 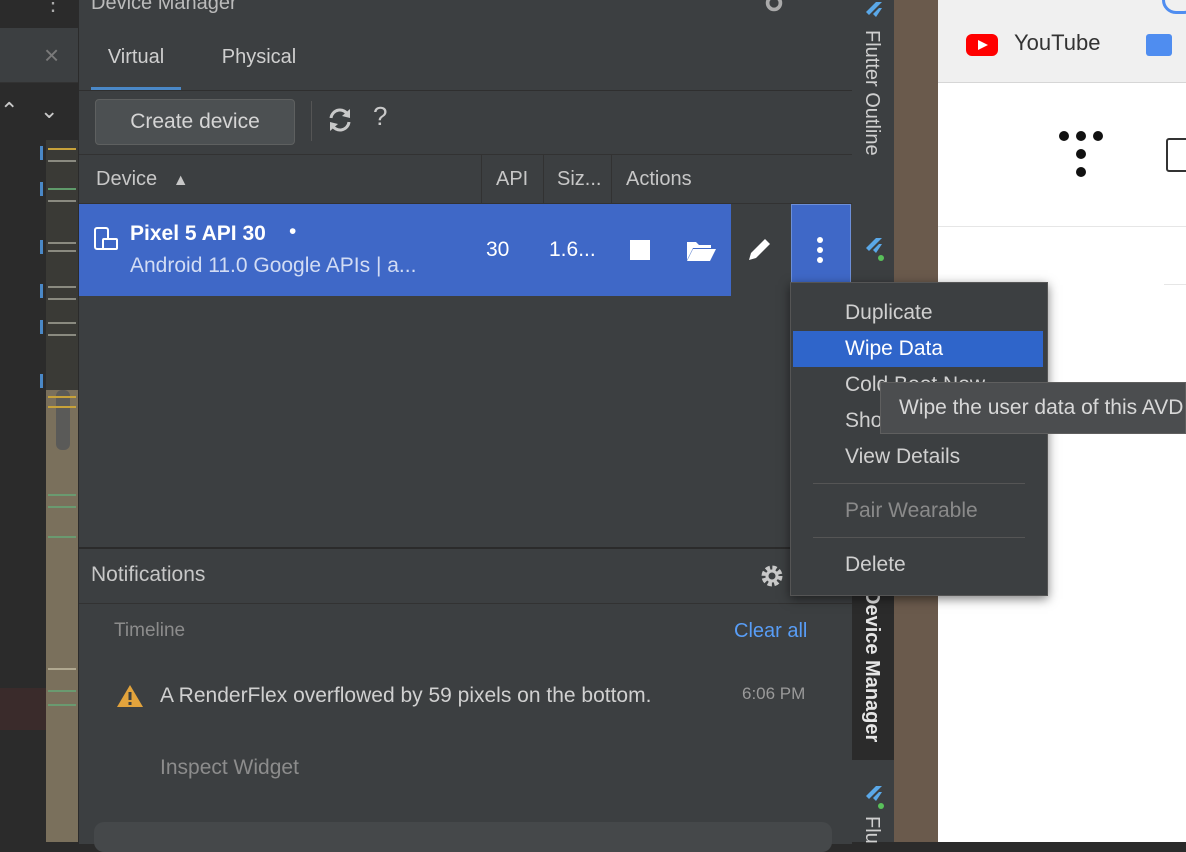 I want to click on chevron-down-icon: ⌄, so click(x=51, y=111).